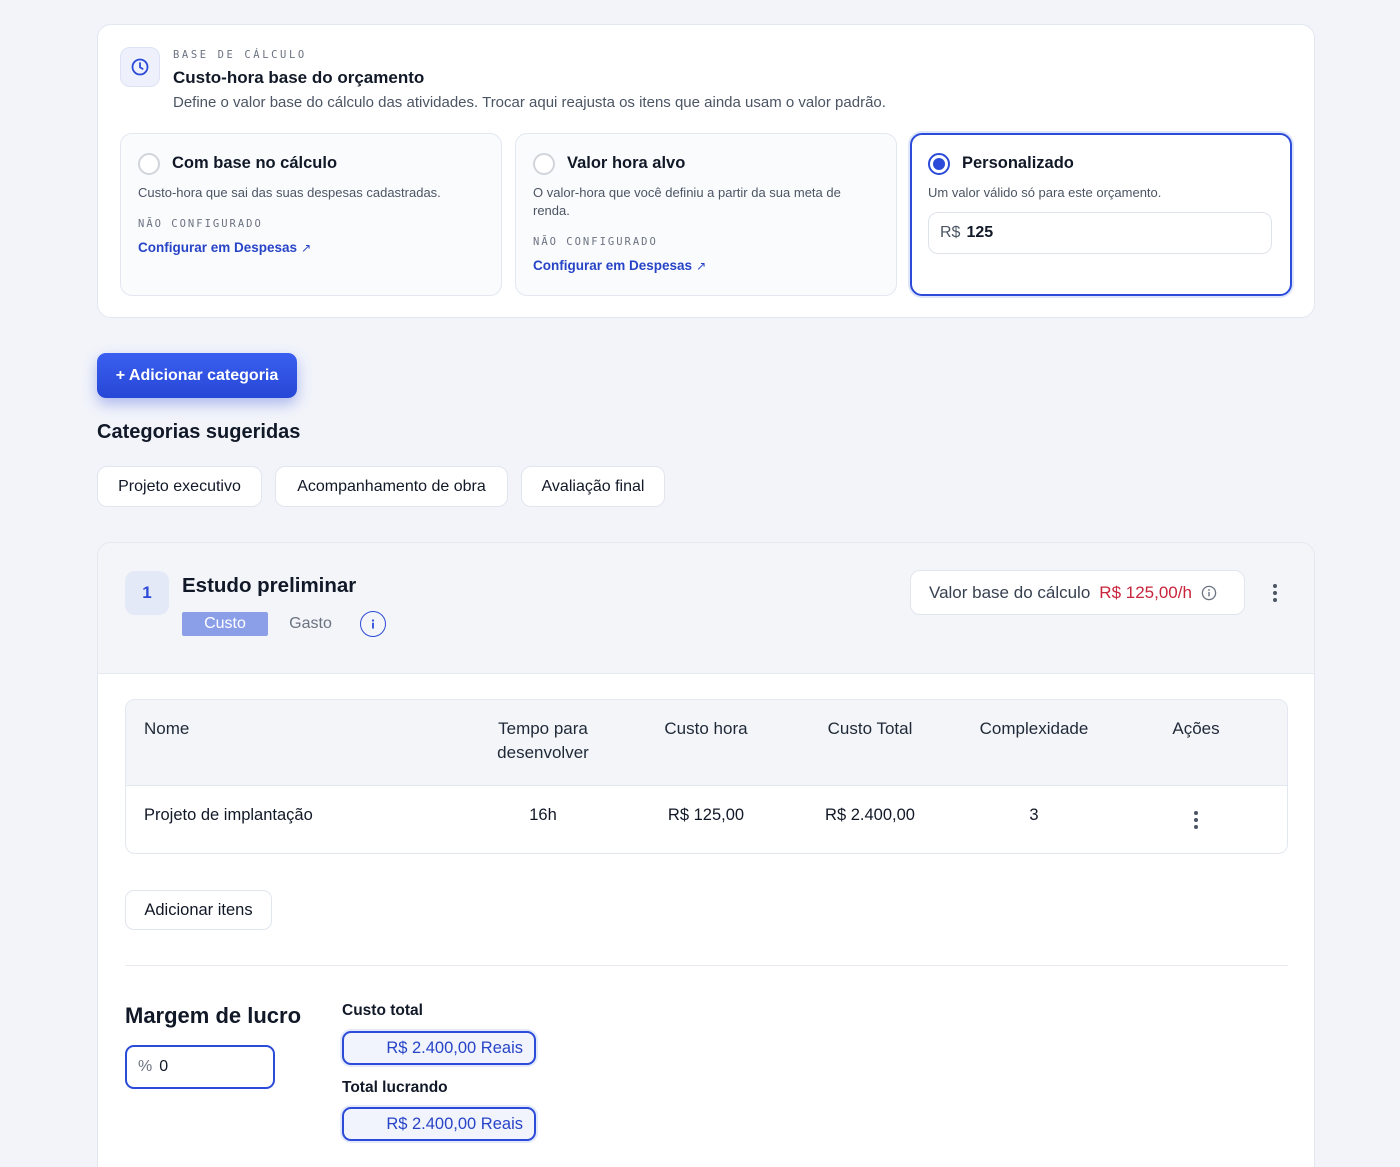 Image resolution: width=1400 pixels, height=1167 pixels. What do you see at coordinates (145, 1066) in the screenshot?
I see `percent-prefix: %` at bounding box center [145, 1066].